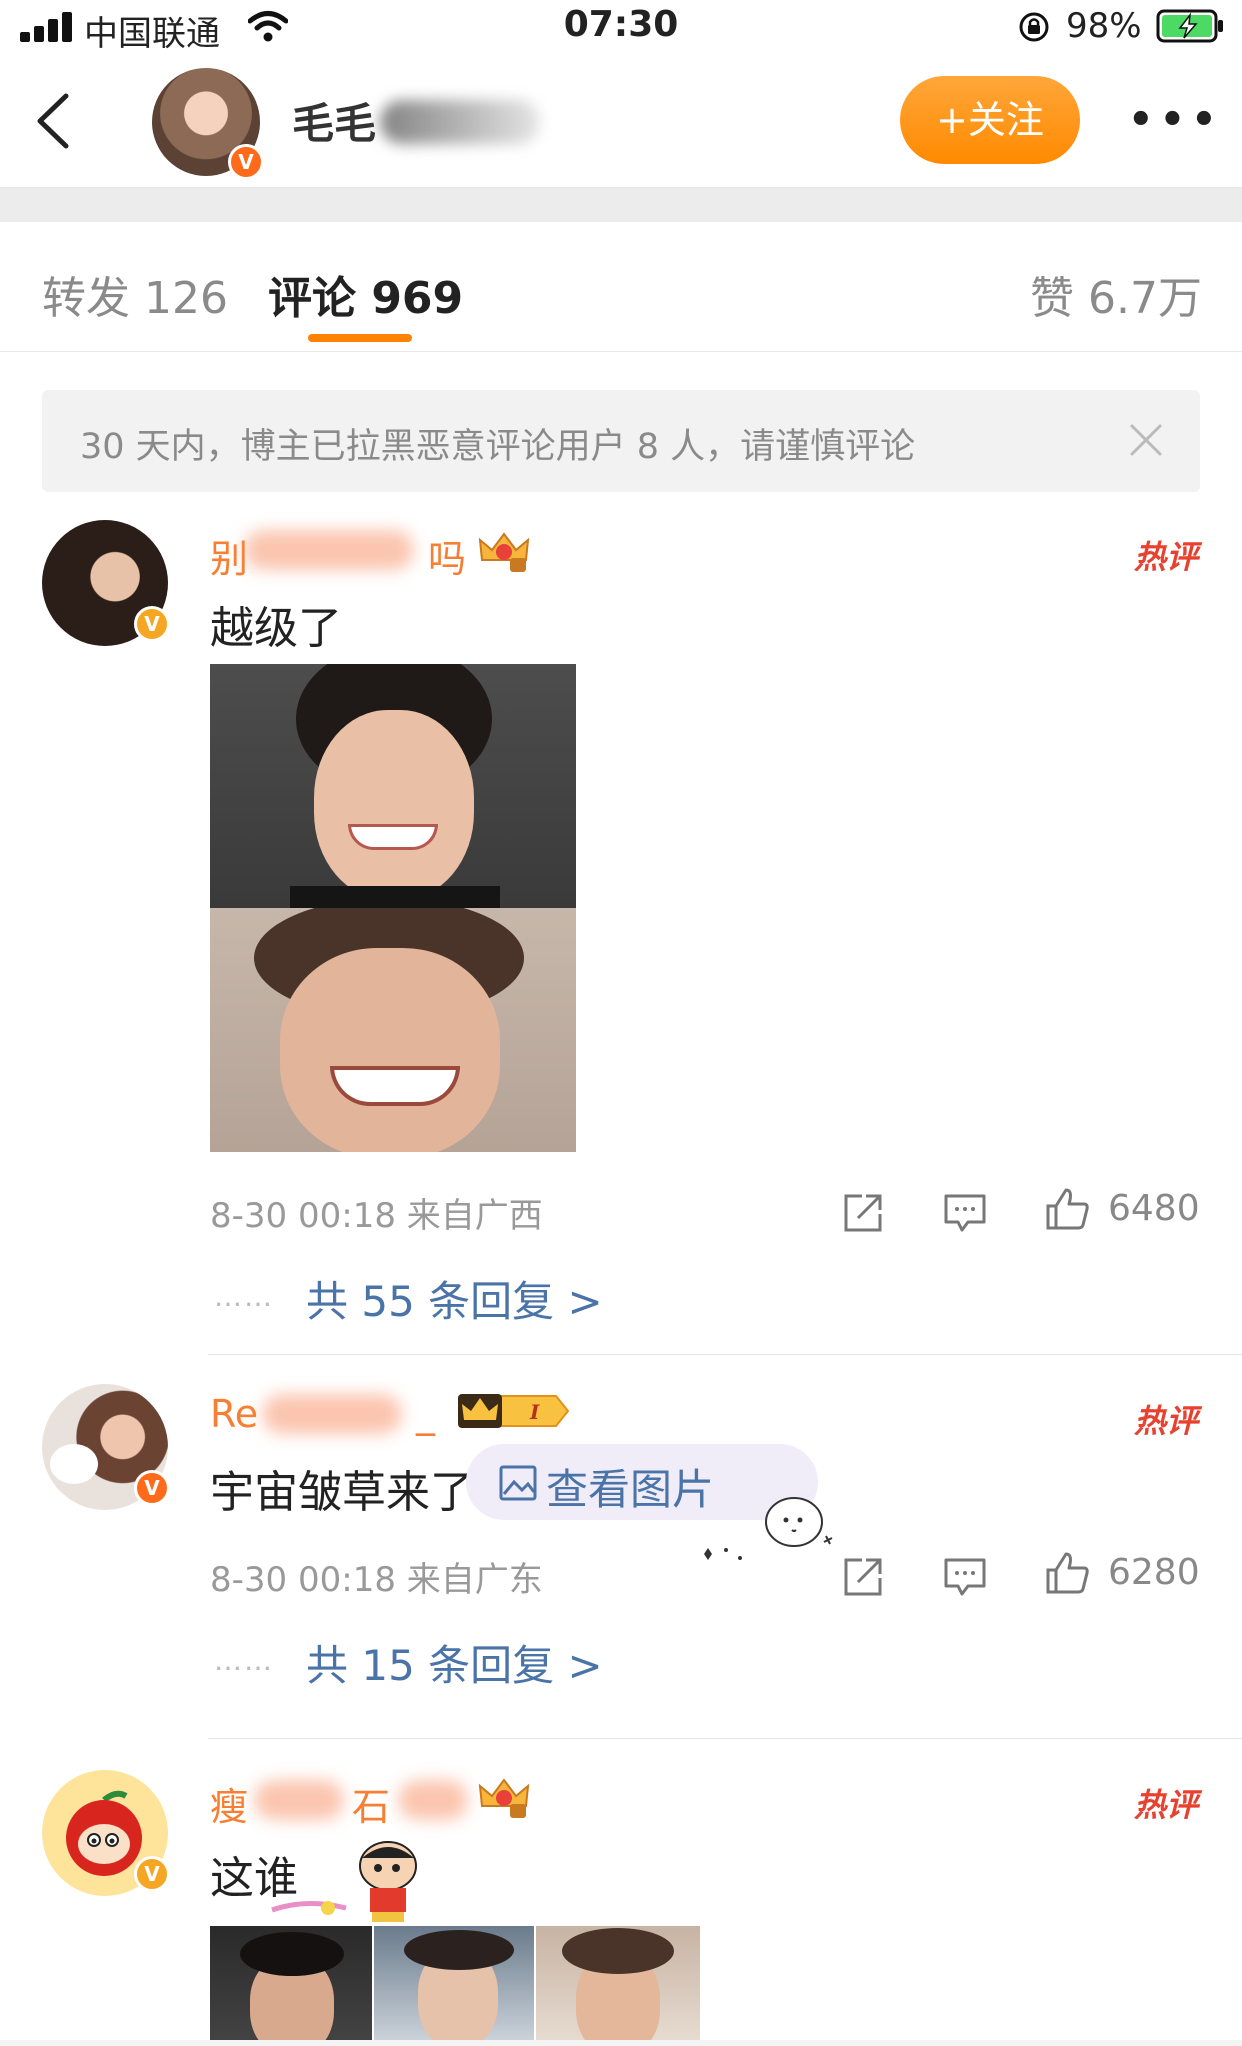 The image size is (1242, 2046). I want to click on bottom-edge, so click(621, 2043).